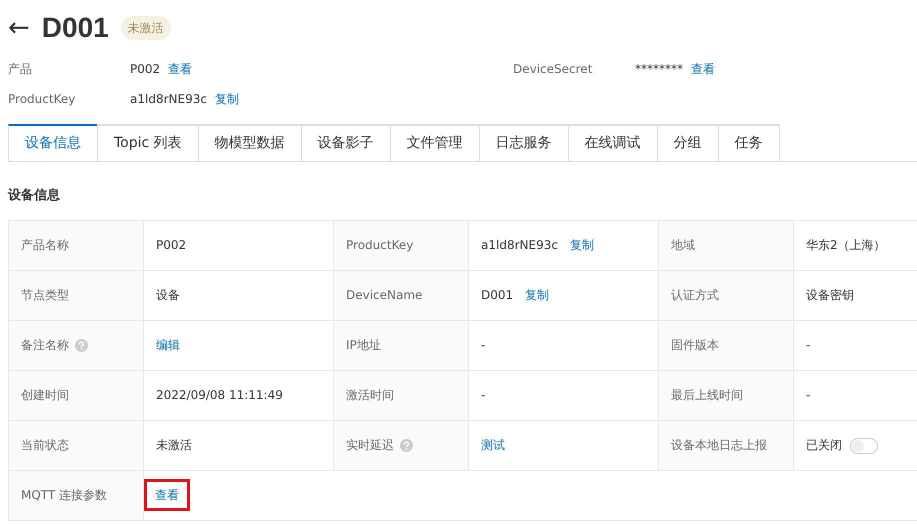 The image size is (917, 525). What do you see at coordinates (167, 495) in the screenshot?
I see `highlighted-link: 查看` at bounding box center [167, 495].